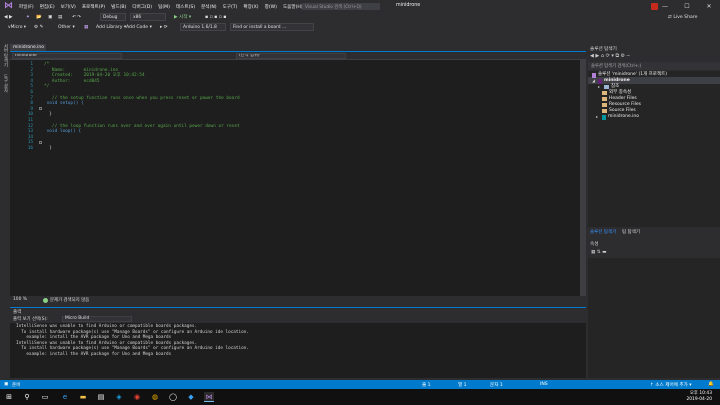 This screenshot has width=720, height=405. Describe the element at coordinates (45, 397) in the screenshot. I see `task-view-icon: ▭` at that location.